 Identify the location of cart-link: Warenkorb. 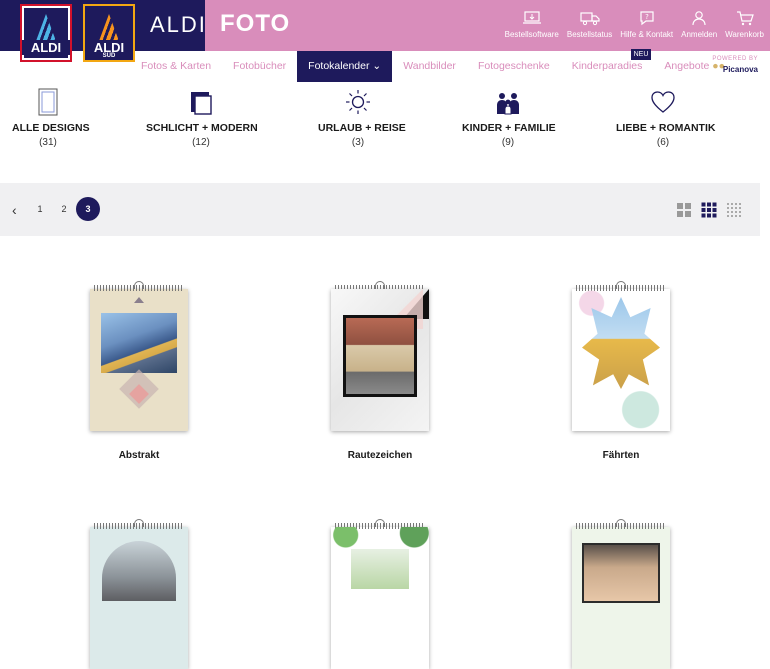
(744, 24).